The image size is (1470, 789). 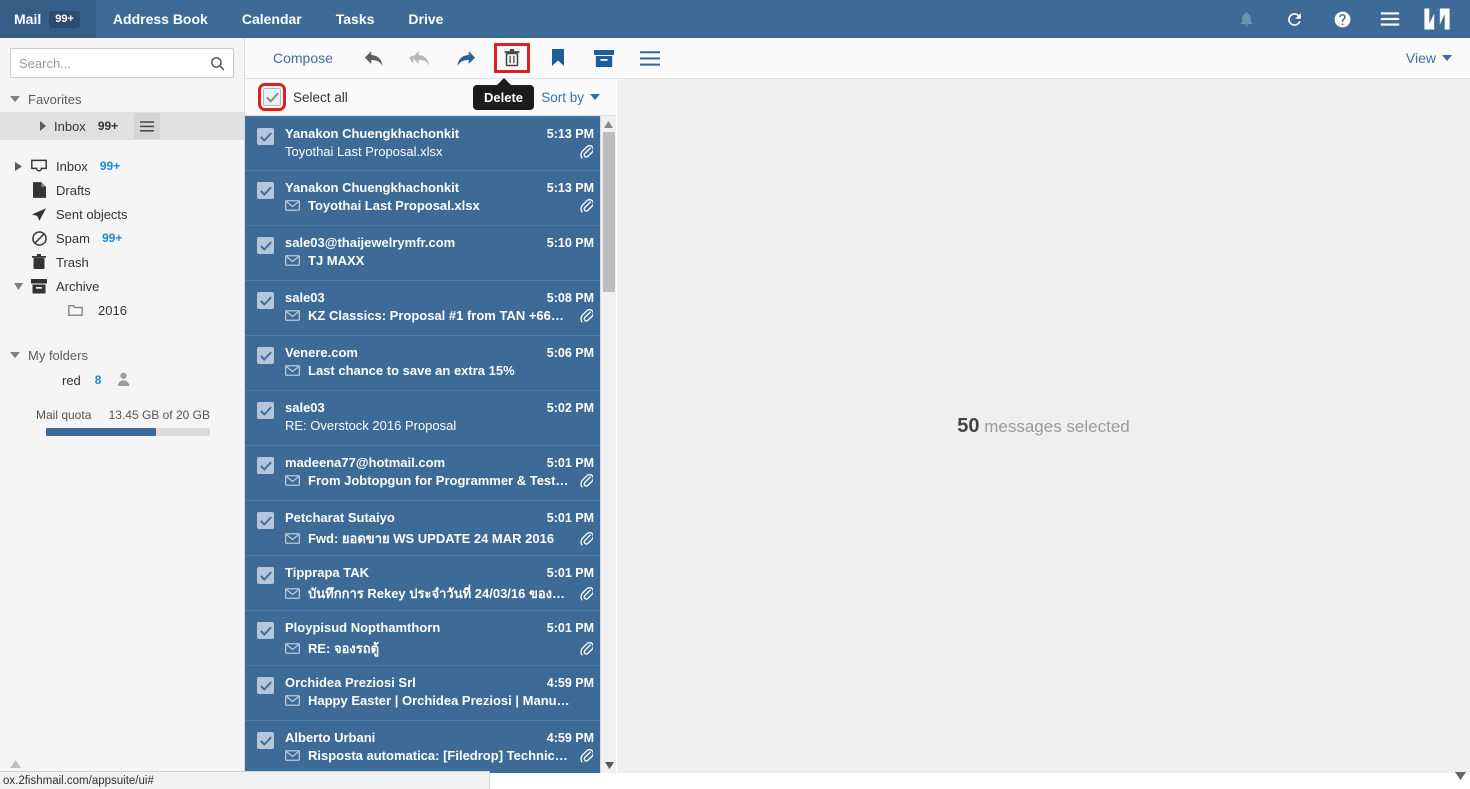 I want to click on select-all-bar: Select all Sort by, so click(x=430, y=97).